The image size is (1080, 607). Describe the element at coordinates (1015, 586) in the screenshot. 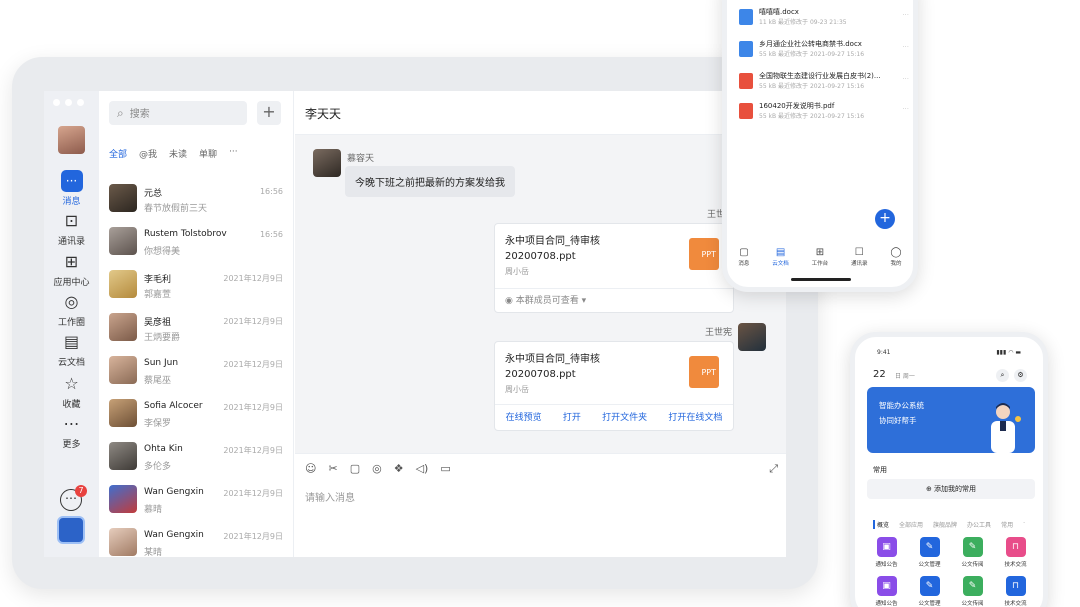

I see `bag-icon: ⊓` at that location.